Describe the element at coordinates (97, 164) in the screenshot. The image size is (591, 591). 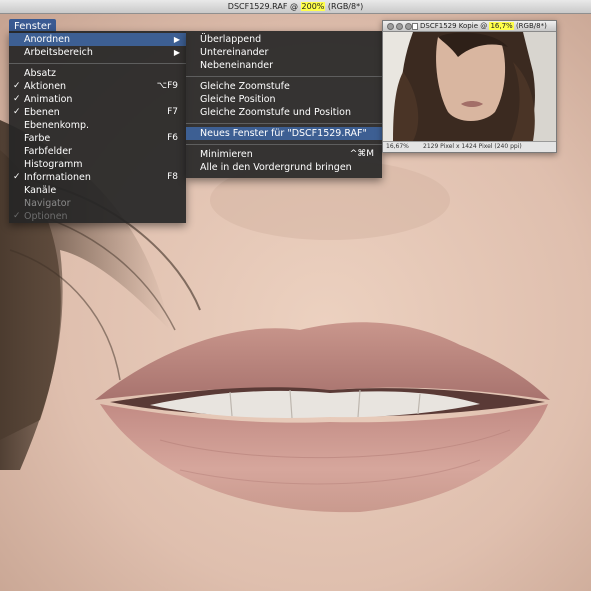
I see `menu-item-histogramm: Histogramm` at that location.